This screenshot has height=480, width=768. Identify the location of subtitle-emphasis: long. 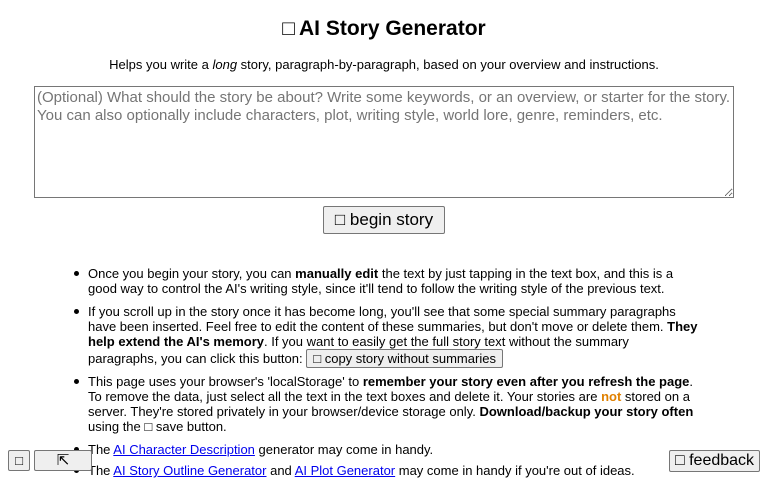
(225, 64).